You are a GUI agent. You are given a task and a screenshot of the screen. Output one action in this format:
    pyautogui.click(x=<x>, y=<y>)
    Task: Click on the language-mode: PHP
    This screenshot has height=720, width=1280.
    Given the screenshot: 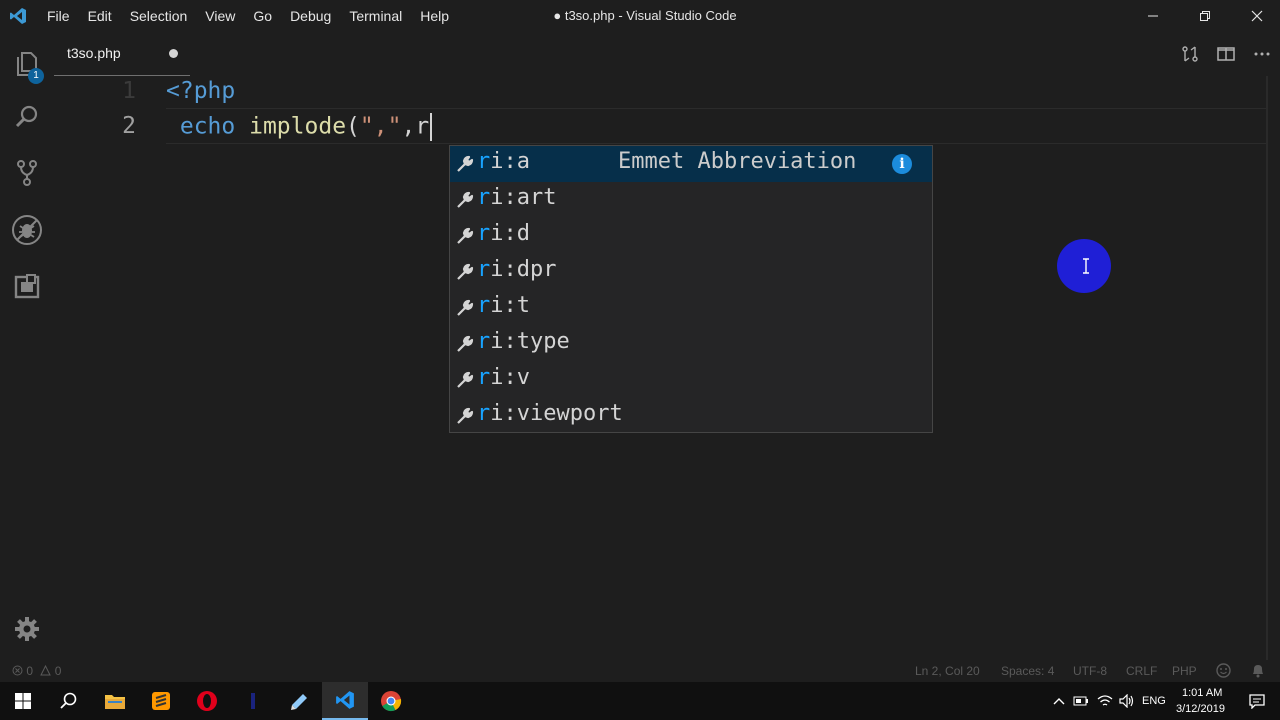 What is the action you would take?
    pyautogui.click(x=1184, y=671)
    